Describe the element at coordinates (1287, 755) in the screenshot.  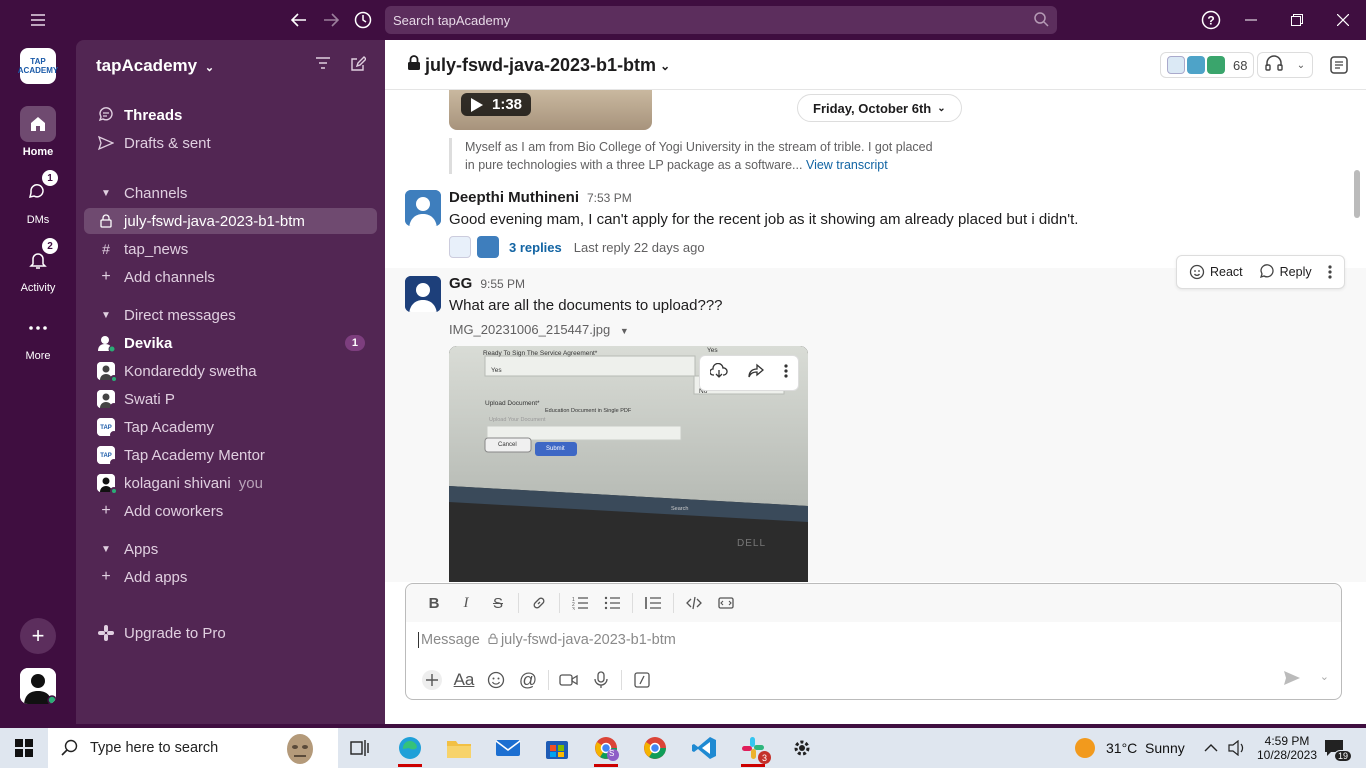
I see `clock-date: 10/28/2023` at that location.